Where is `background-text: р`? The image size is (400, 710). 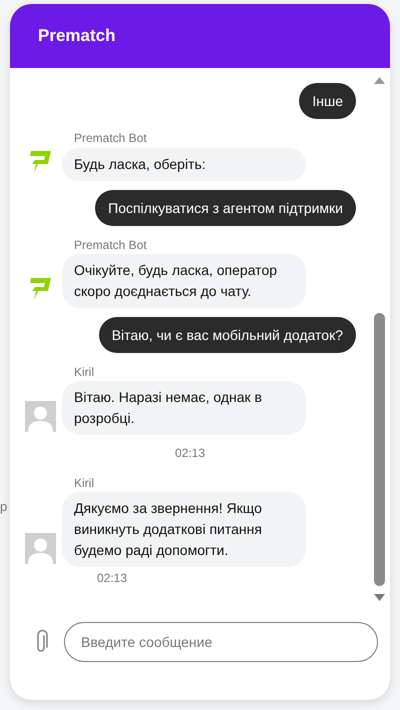 background-text: р is located at coordinates (4, 506).